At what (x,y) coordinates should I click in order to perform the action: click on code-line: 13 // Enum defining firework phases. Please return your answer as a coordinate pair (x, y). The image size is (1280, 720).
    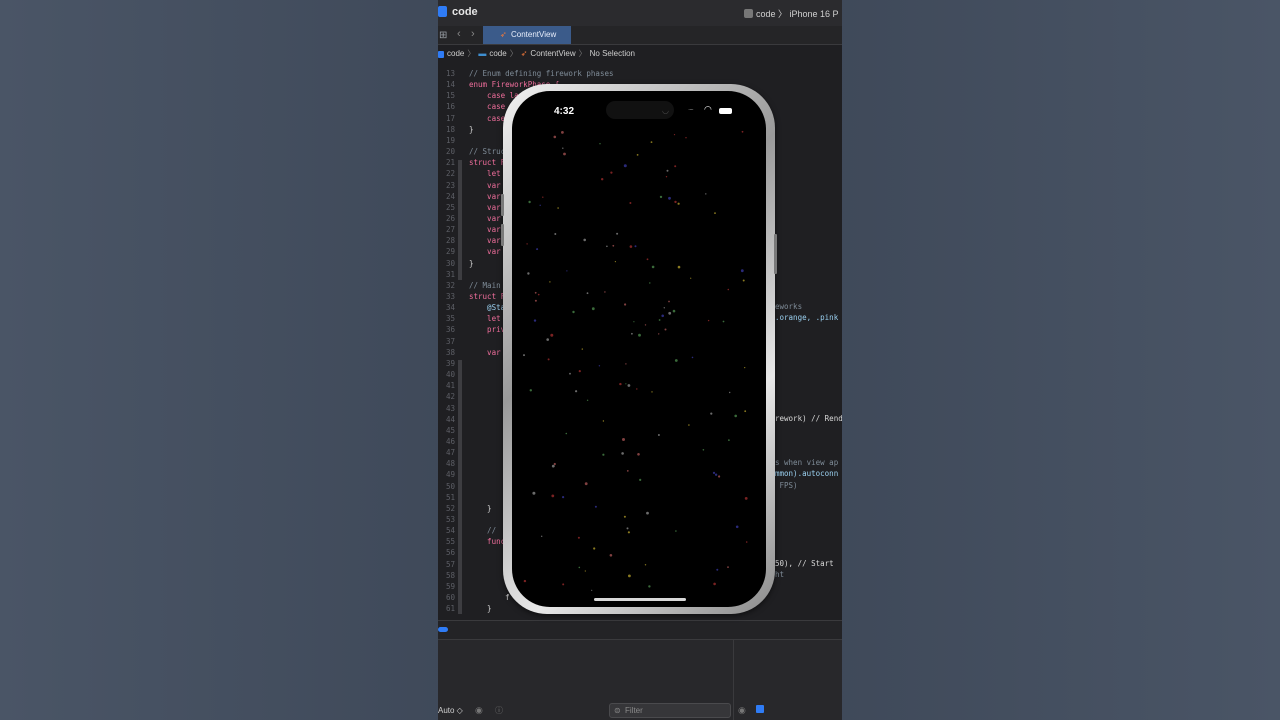
    Looking at the image, I should click on (640, 73).